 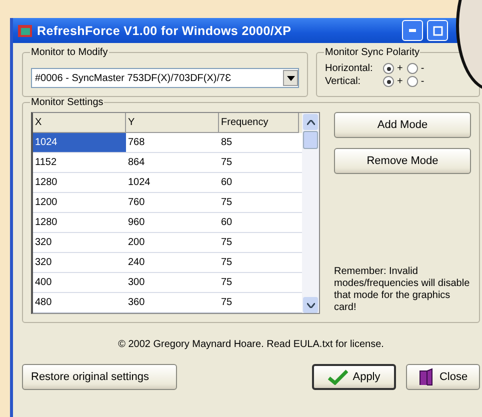 What do you see at coordinates (164, 31) in the screenshot?
I see `window-title: RefreshForce V1.00 for Windows 2000/XP` at bounding box center [164, 31].